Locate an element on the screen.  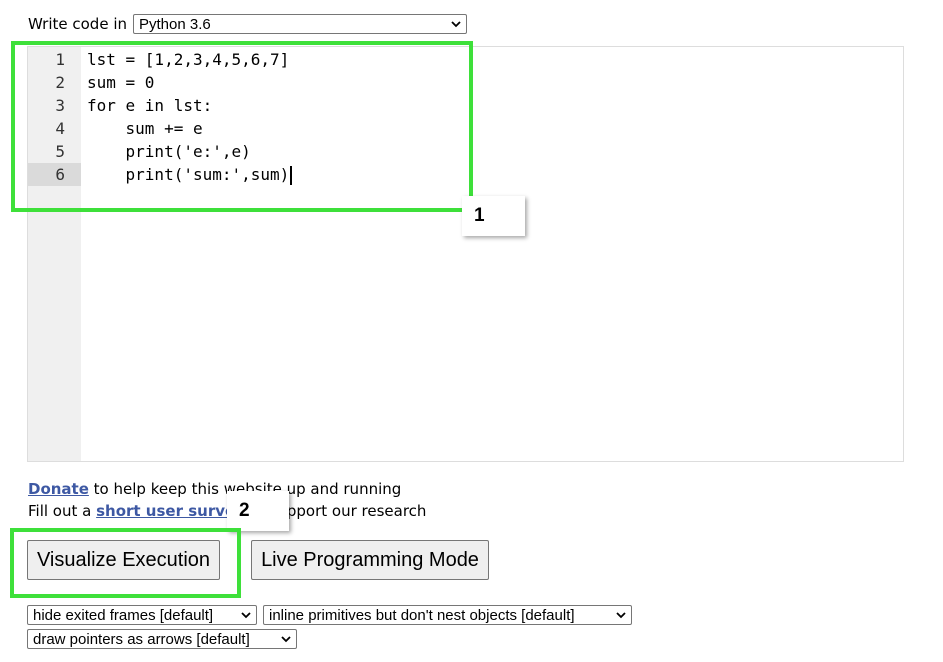
code-line: print('e:',e) is located at coordinates (189, 151).